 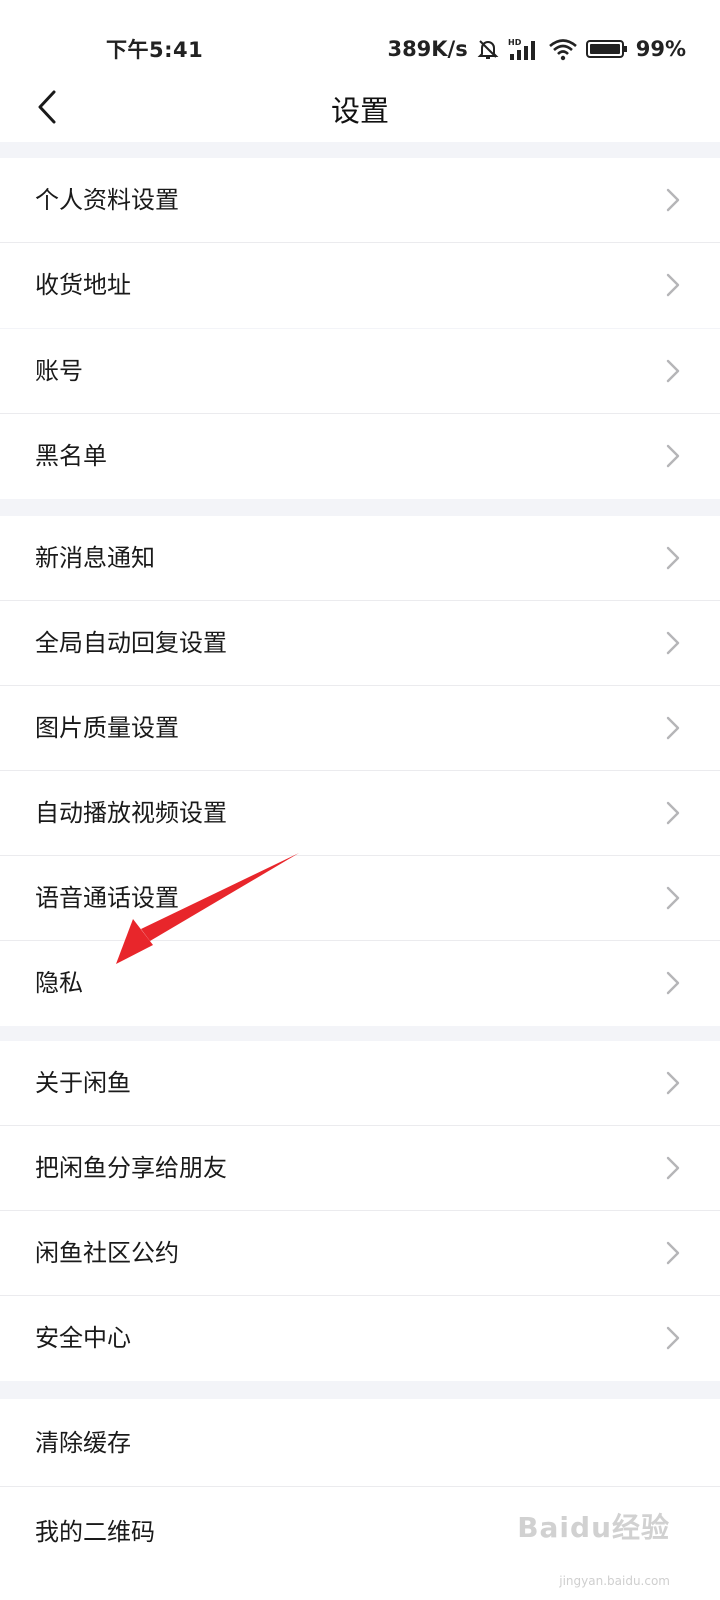 What do you see at coordinates (360, 1338) in the screenshot?
I see `row-security-center: 安全中心` at bounding box center [360, 1338].